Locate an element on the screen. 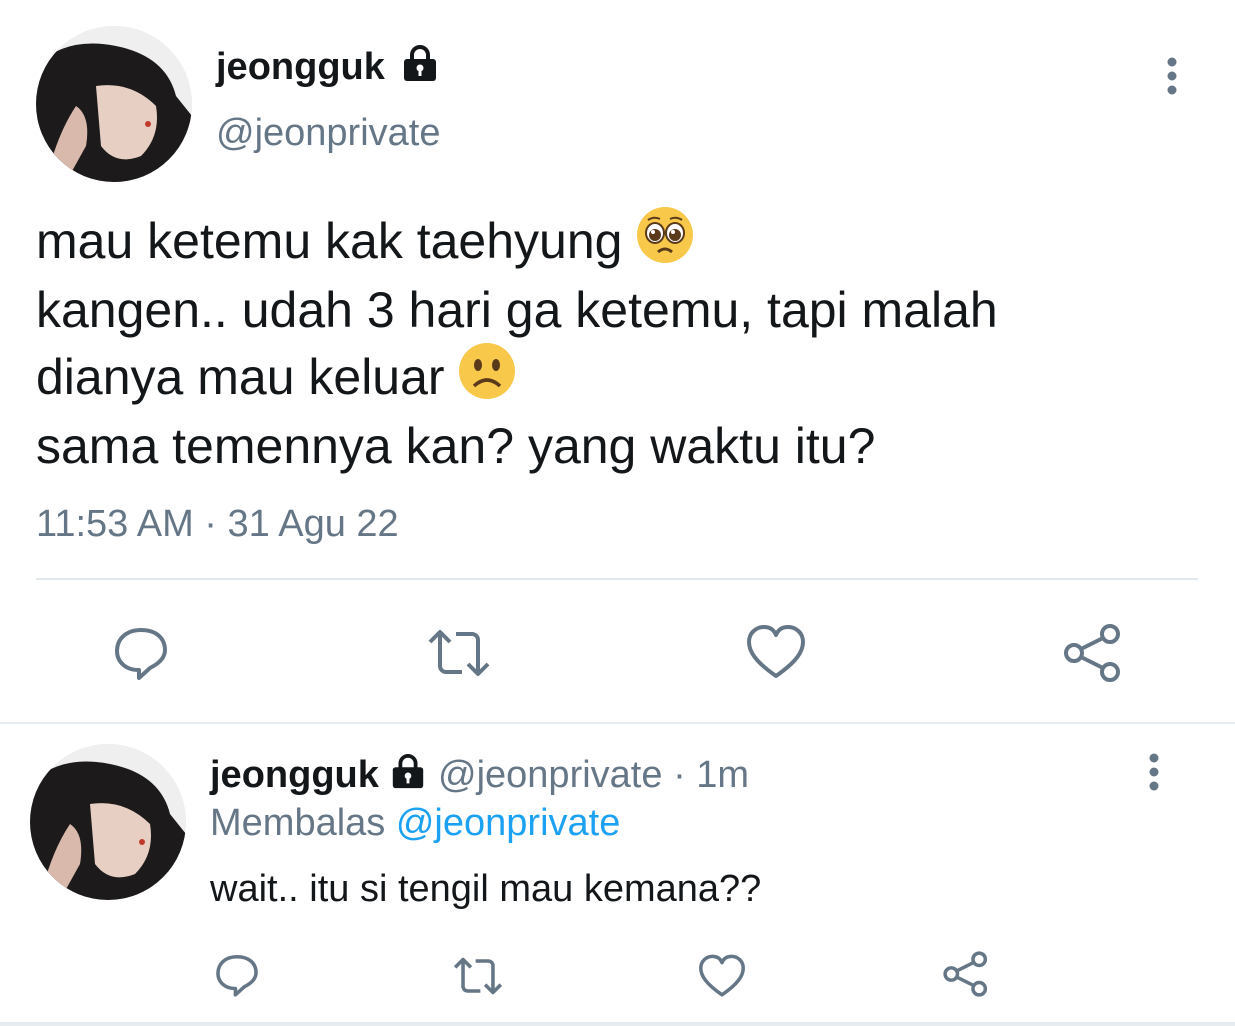  frowning-face-icon is located at coordinates (487, 378).